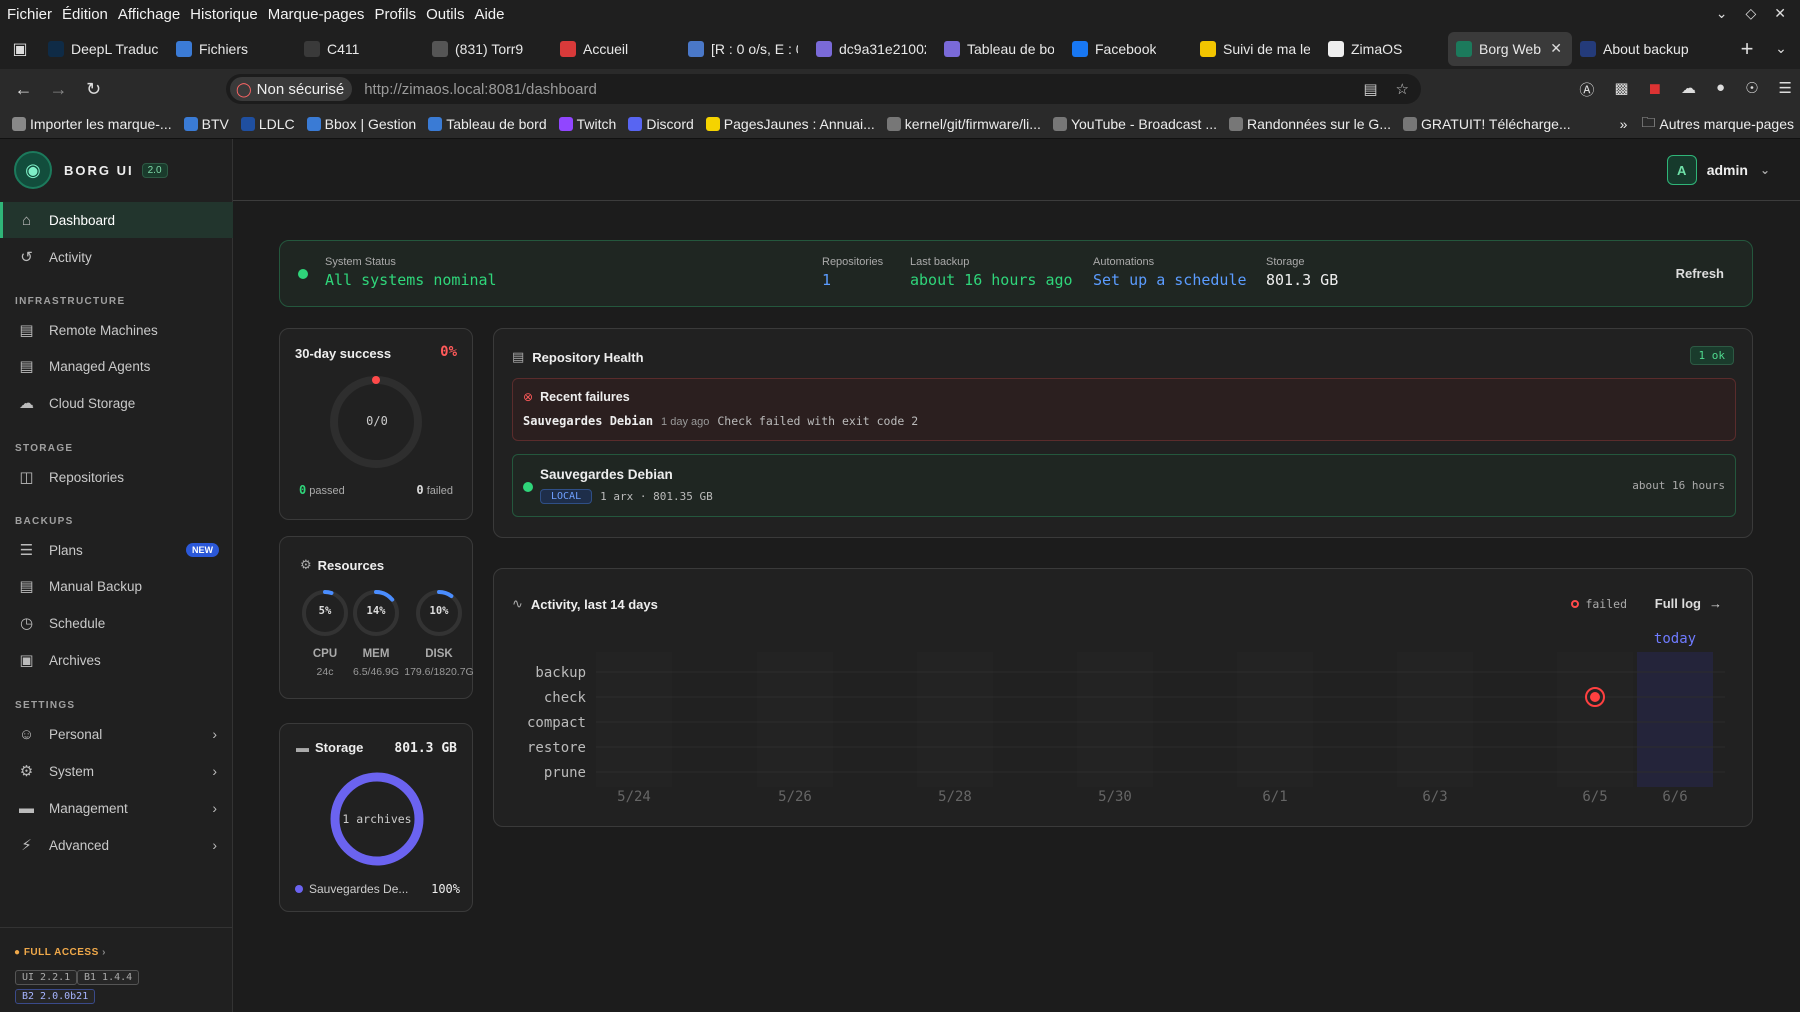 The height and width of the screenshot is (1012, 1800). Describe the element at coordinates (1010, 48) in the screenshot. I see `tab-label: Tableau de bo` at that location.